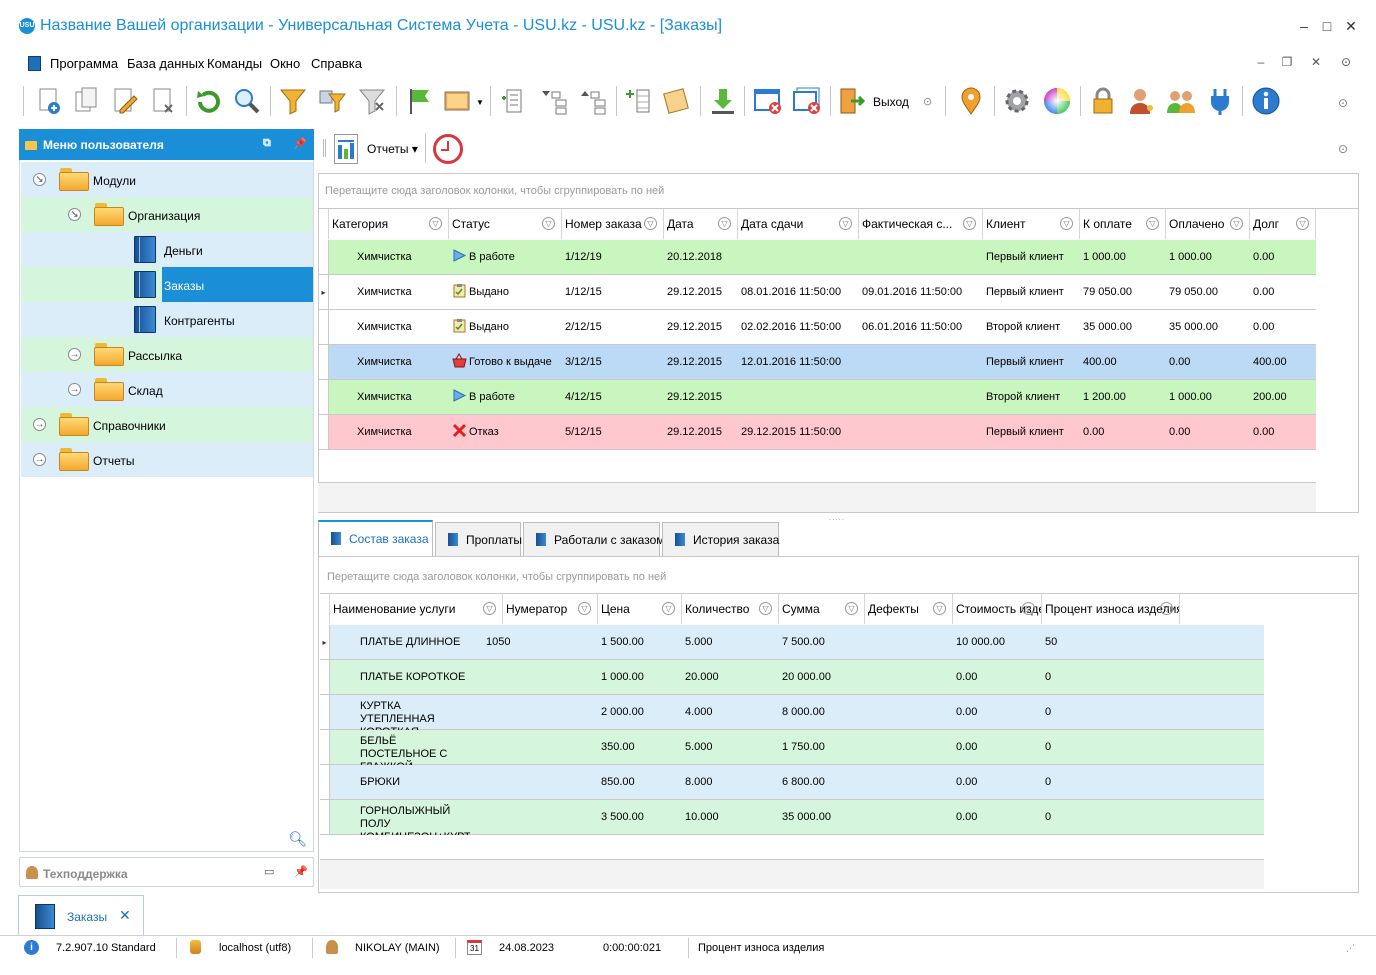 The image size is (1376, 975). What do you see at coordinates (297, 839) in the screenshot?
I see `search-icon: 🔍︎` at bounding box center [297, 839].